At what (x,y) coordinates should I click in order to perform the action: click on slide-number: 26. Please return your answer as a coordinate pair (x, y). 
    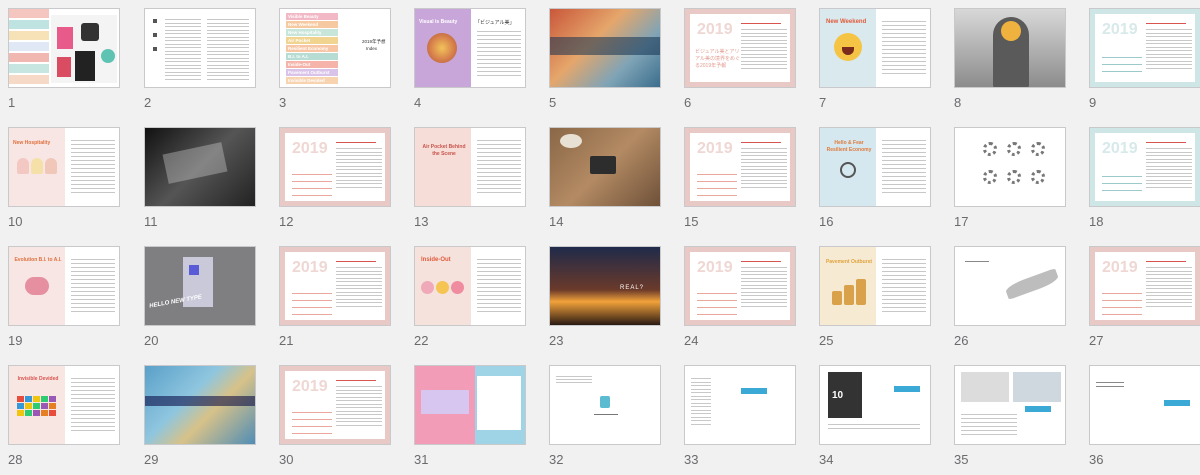
    Looking at the image, I should click on (961, 340).